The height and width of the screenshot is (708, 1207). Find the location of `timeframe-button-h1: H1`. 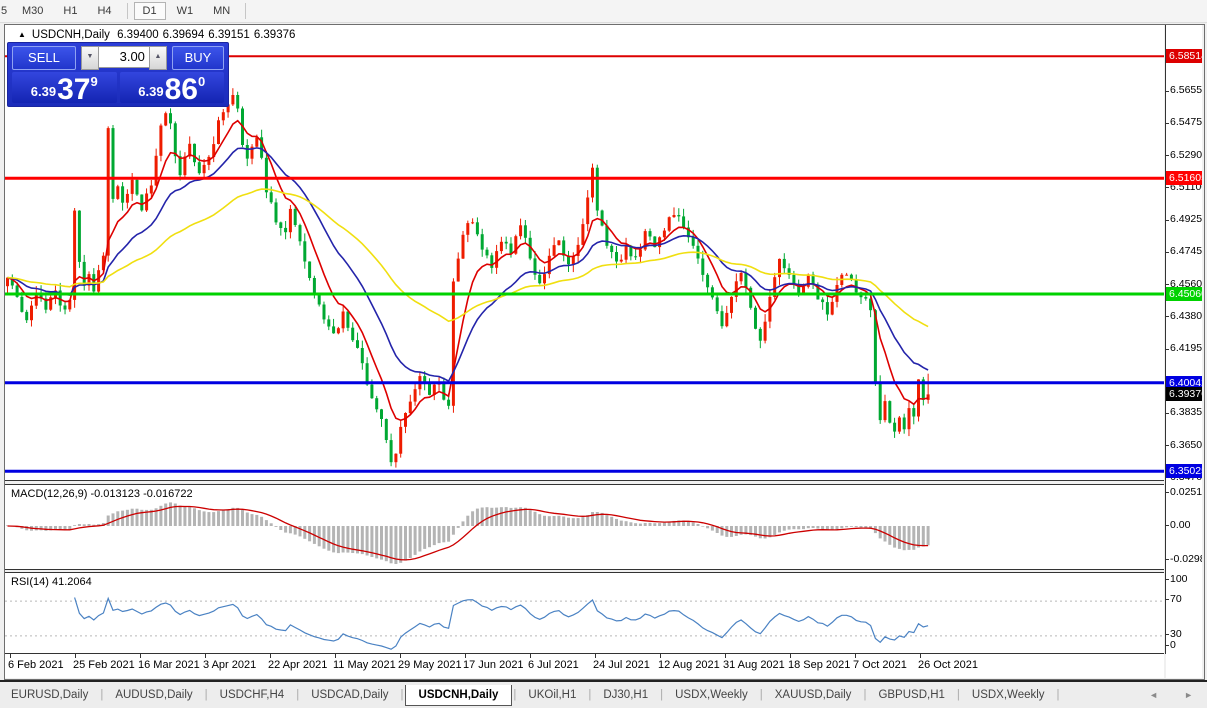

timeframe-button-h1: H1 is located at coordinates (70, 11).